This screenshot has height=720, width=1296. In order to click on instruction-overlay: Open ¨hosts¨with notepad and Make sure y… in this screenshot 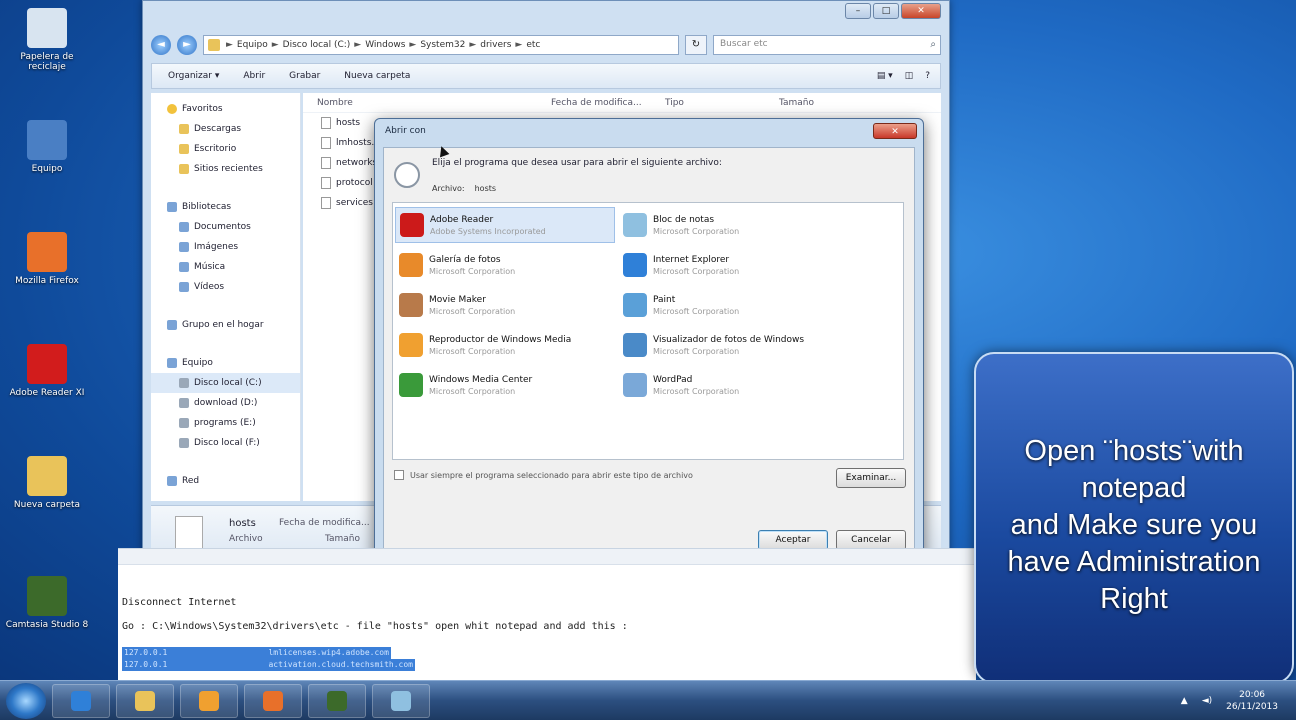, I will do `click(1134, 518)`.